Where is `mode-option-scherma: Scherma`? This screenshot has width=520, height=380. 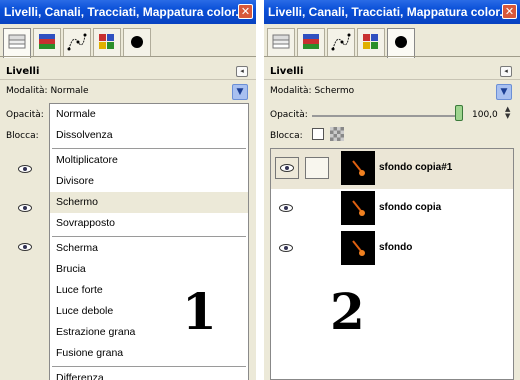
mode-option-scherma: Scherma is located at coordinates (149, 248).